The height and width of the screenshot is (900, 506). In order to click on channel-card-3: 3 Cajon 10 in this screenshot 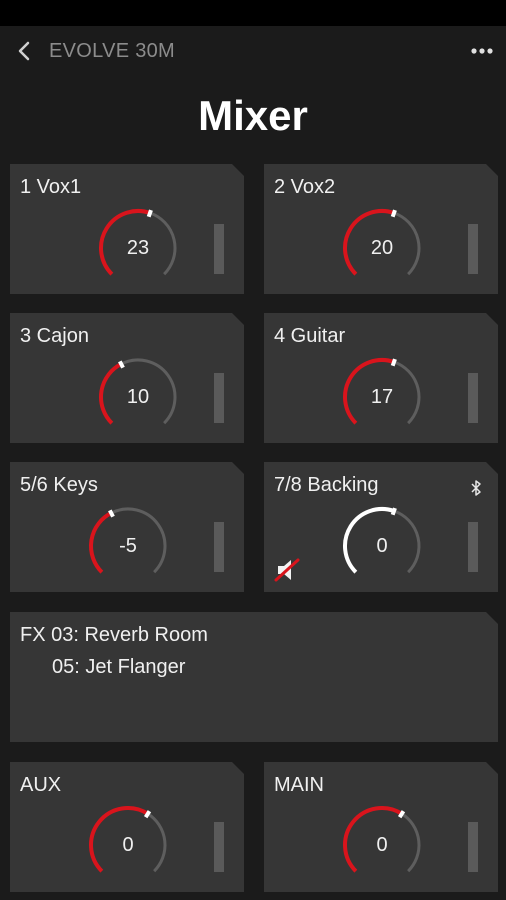, I will do `click(127, 378)`.